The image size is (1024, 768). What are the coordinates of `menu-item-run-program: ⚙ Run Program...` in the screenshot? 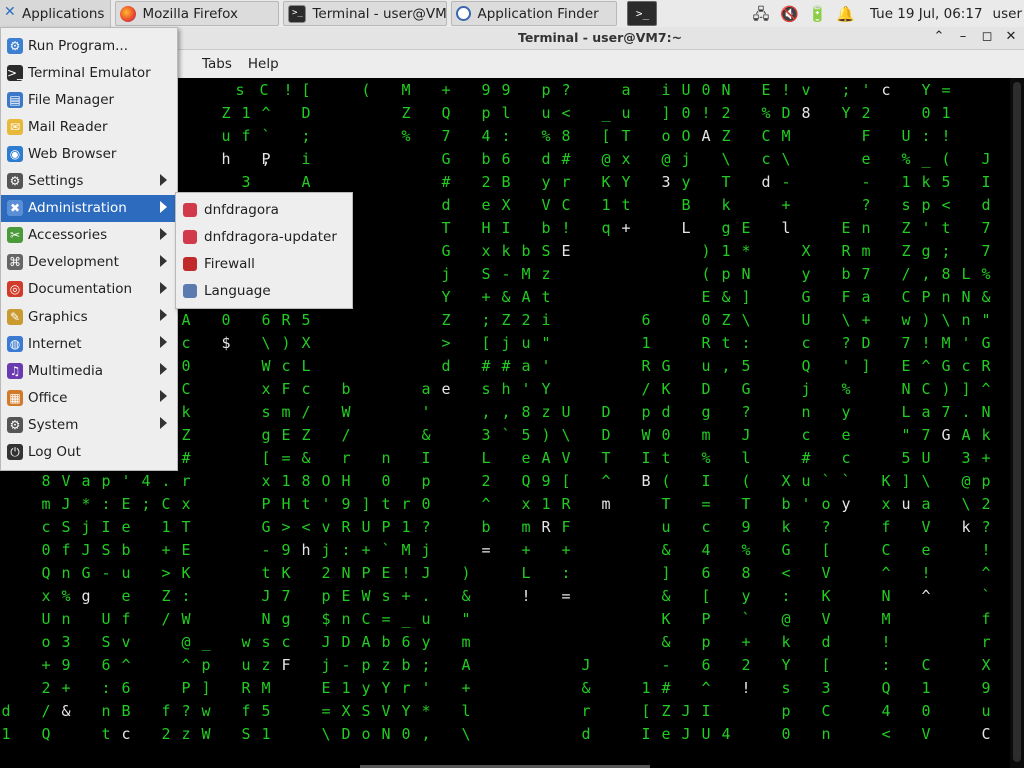 It's located at (89, 45).